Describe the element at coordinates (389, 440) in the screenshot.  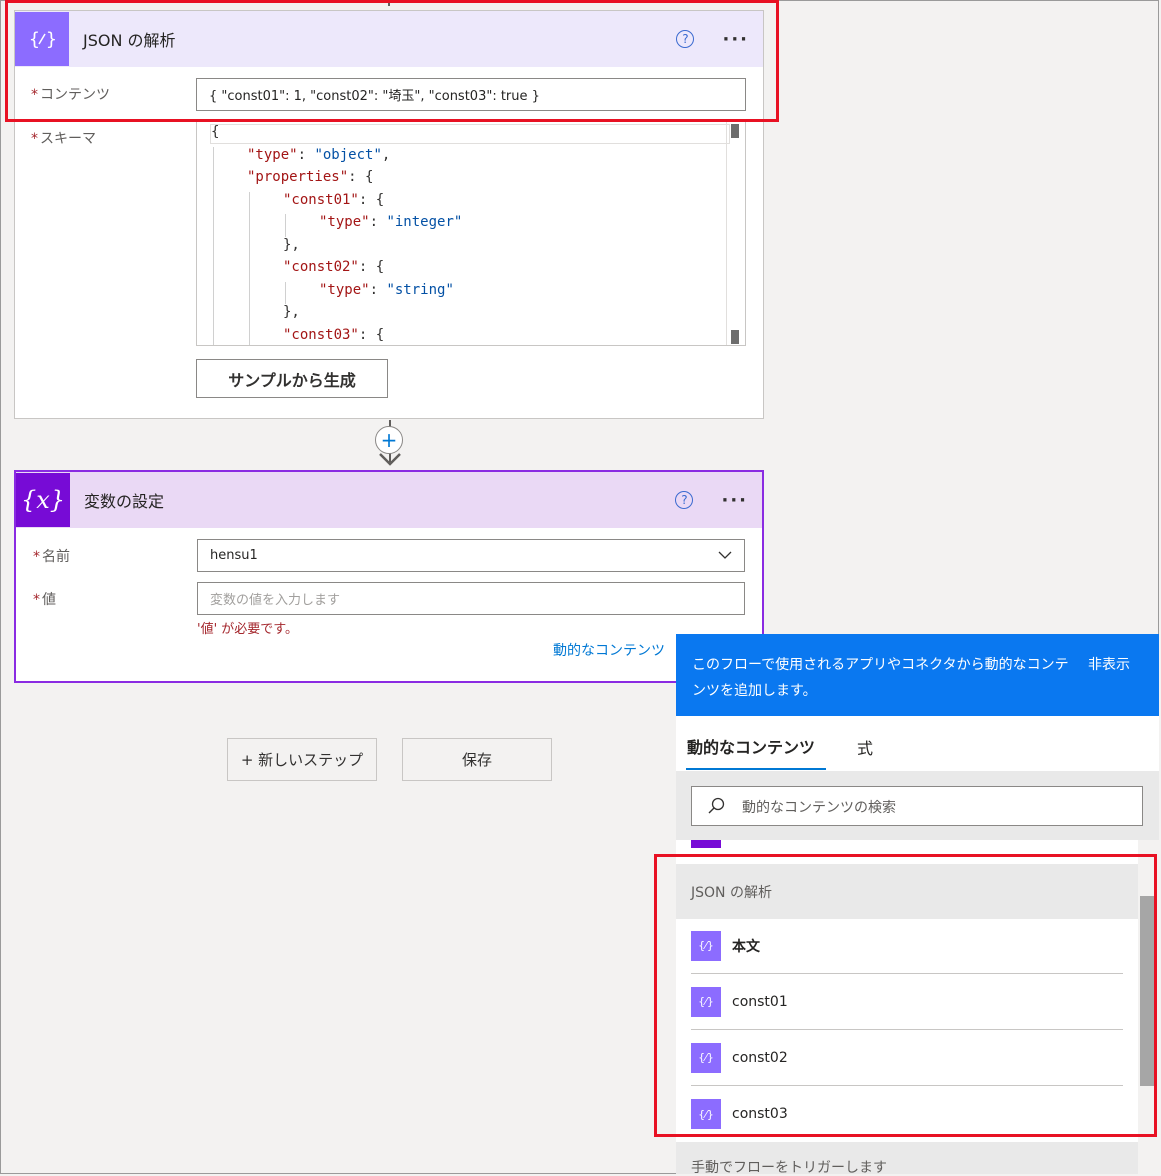
I see `insert-step-button: +` at that location.